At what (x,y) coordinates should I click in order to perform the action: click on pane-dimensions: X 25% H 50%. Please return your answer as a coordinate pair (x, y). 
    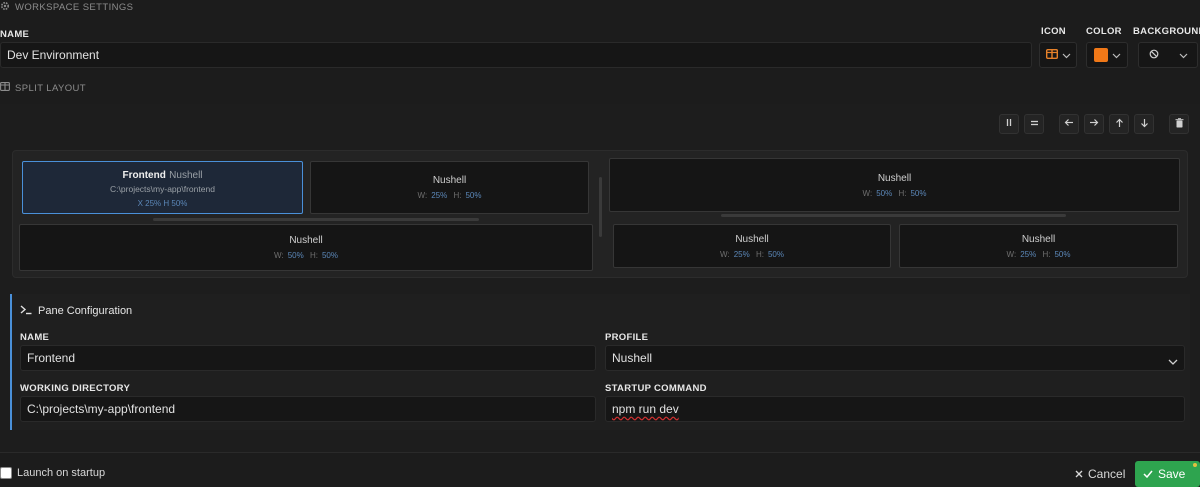
    Looking at the image, I should click on (162, 203).